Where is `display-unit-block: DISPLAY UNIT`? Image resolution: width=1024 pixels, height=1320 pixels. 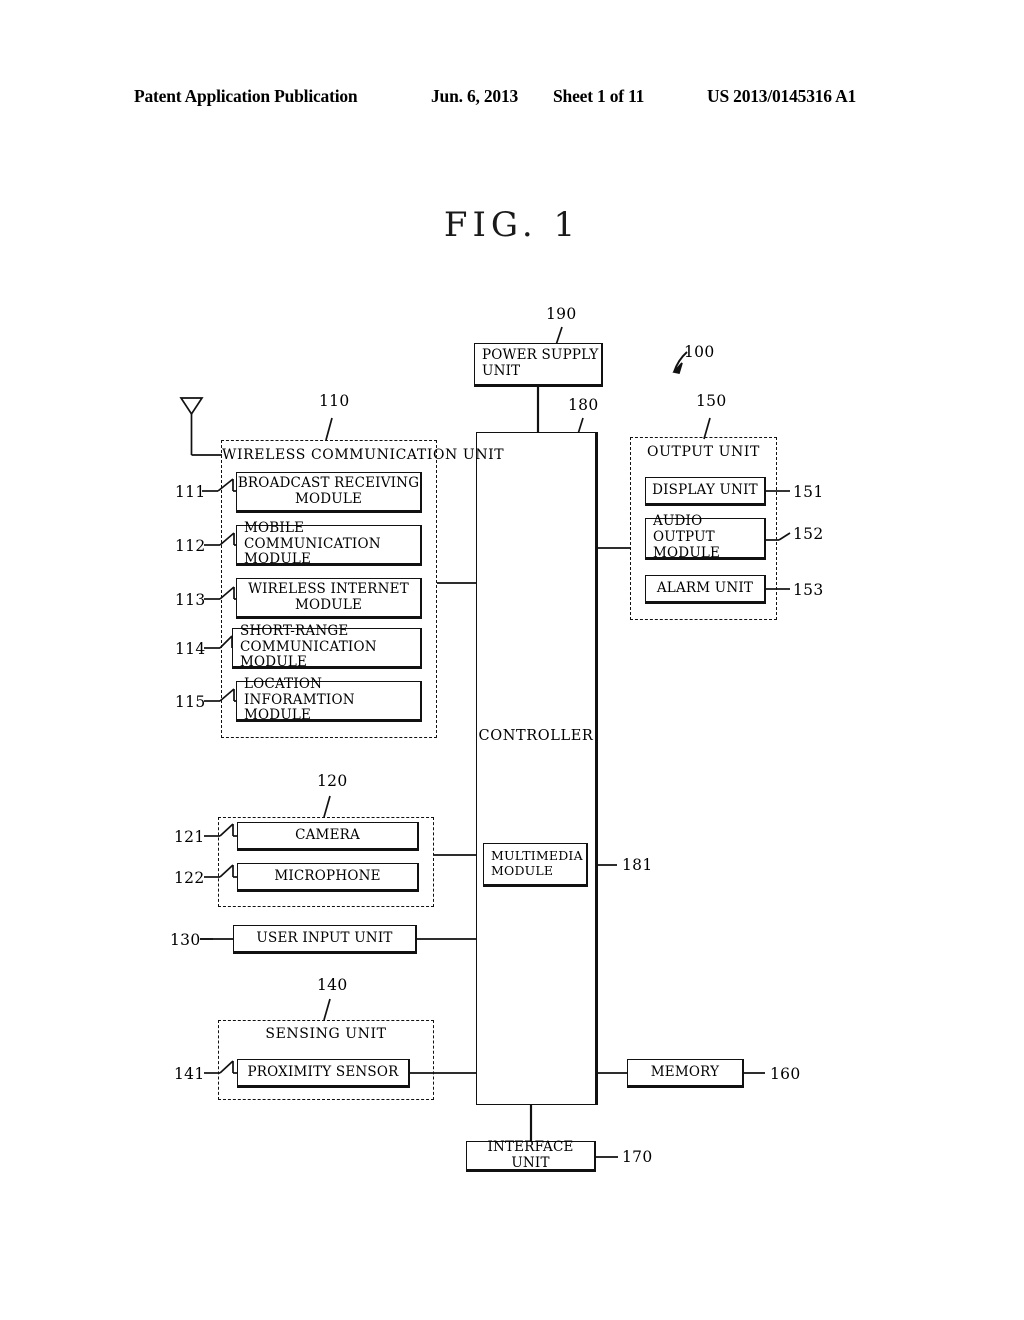 display-unit-block: DISPLAY UNIT is located at coordinates (705, 491).